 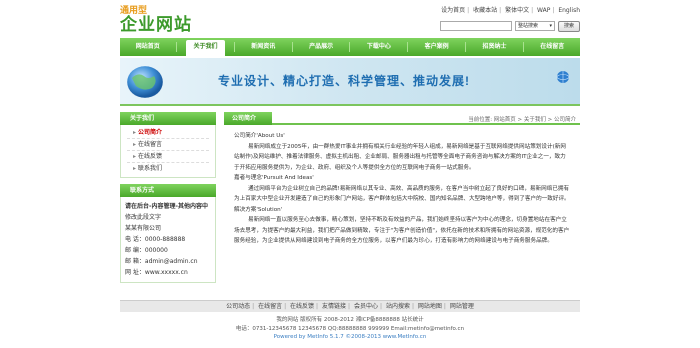 I want to click on sidebar-item-feedback: ▸ 在线反馈, so click(x=168, y=157).